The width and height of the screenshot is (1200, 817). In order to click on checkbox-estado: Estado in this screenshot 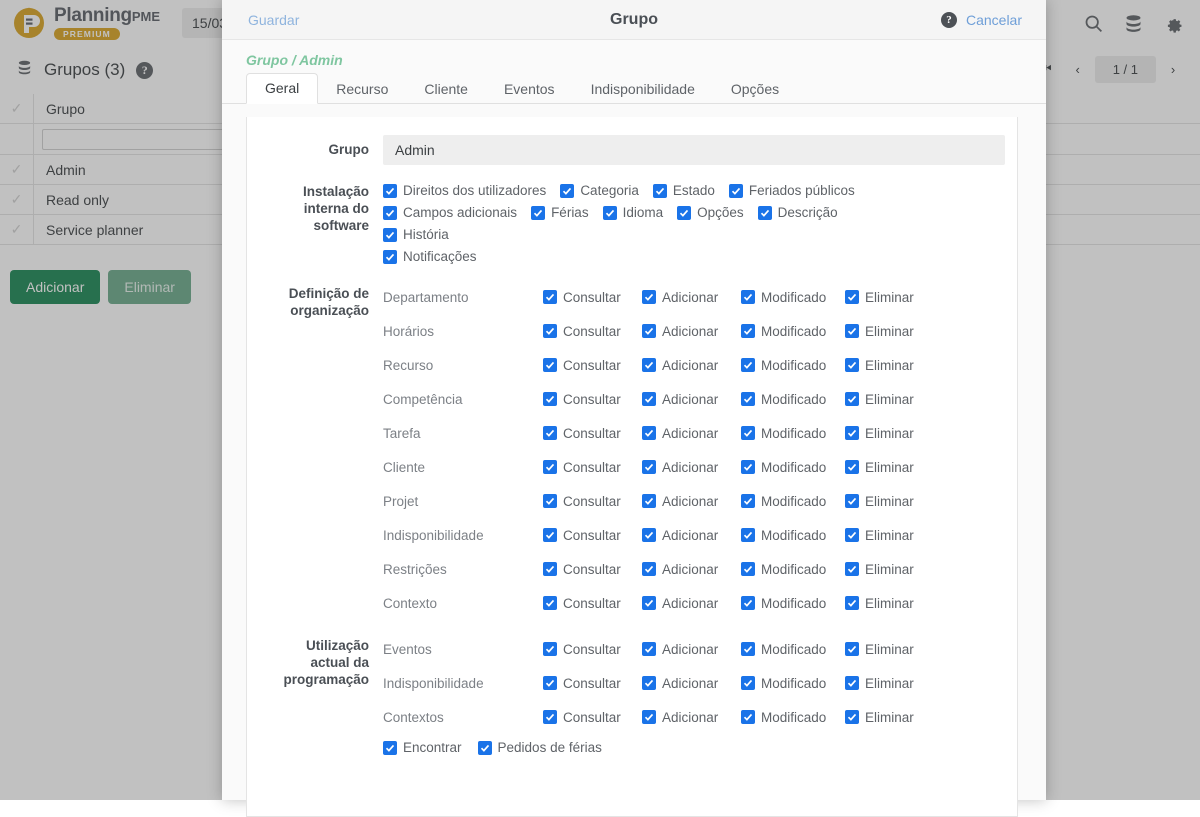, I will do `click(684, 190)`.